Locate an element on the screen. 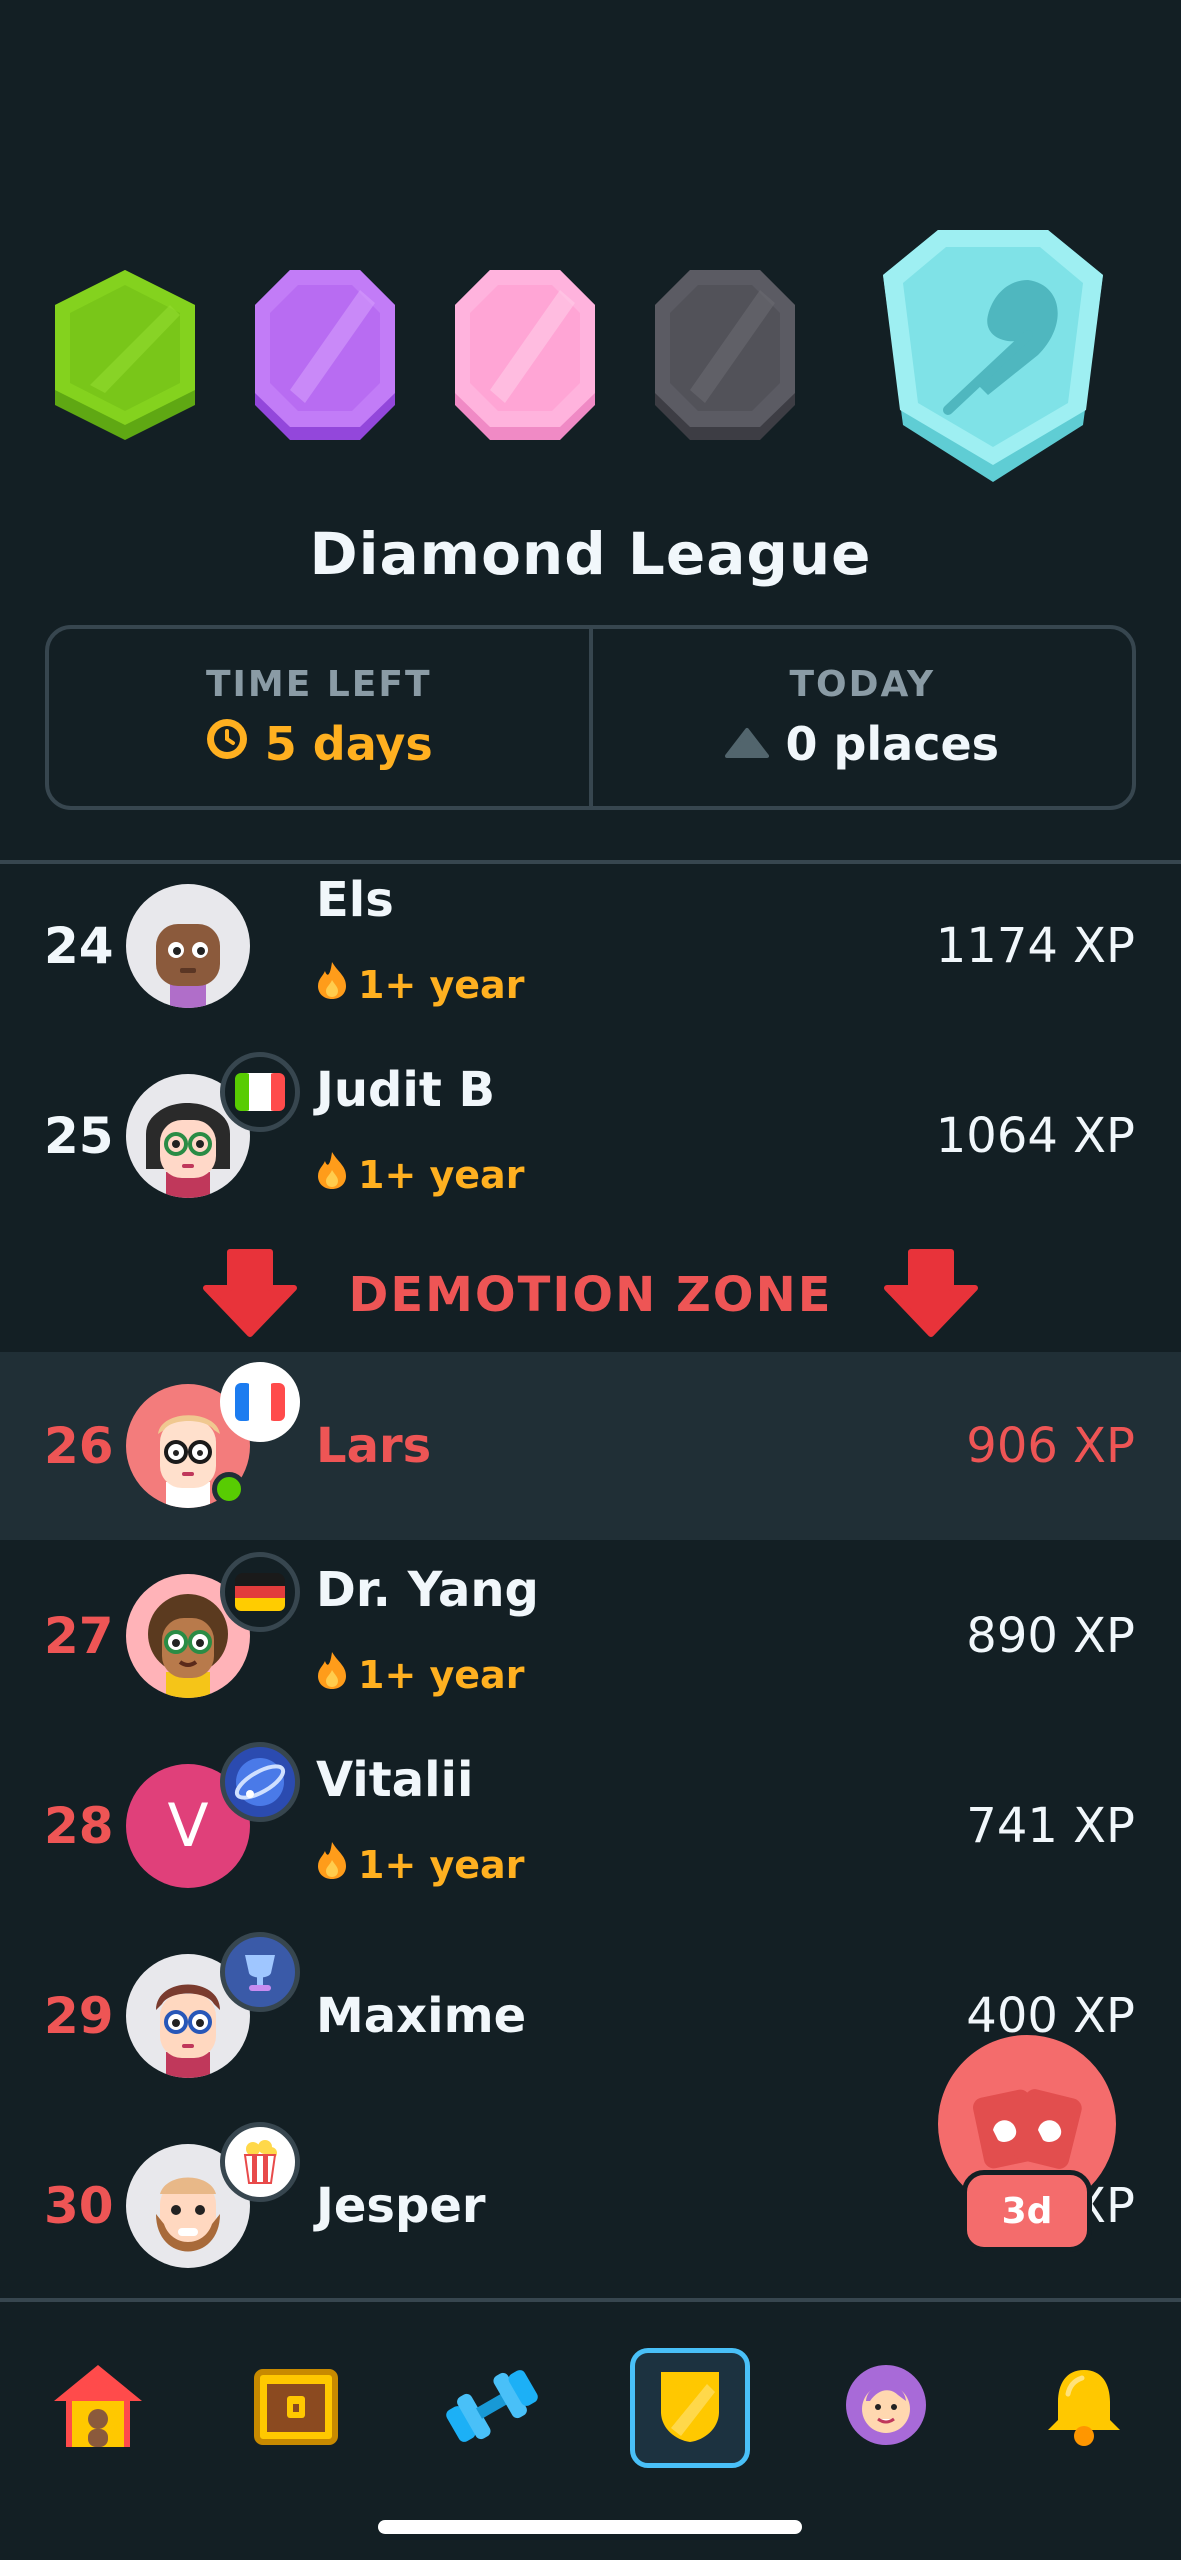  leaderboard-row: 24 Els 1+ year 1174 XP is located at coordinates (590, 946).